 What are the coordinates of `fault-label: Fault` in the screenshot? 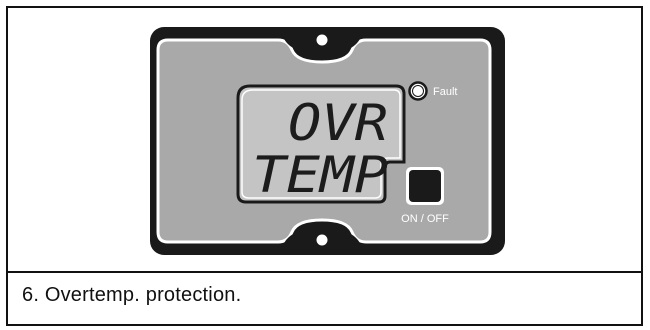 It's located at (445, 92).